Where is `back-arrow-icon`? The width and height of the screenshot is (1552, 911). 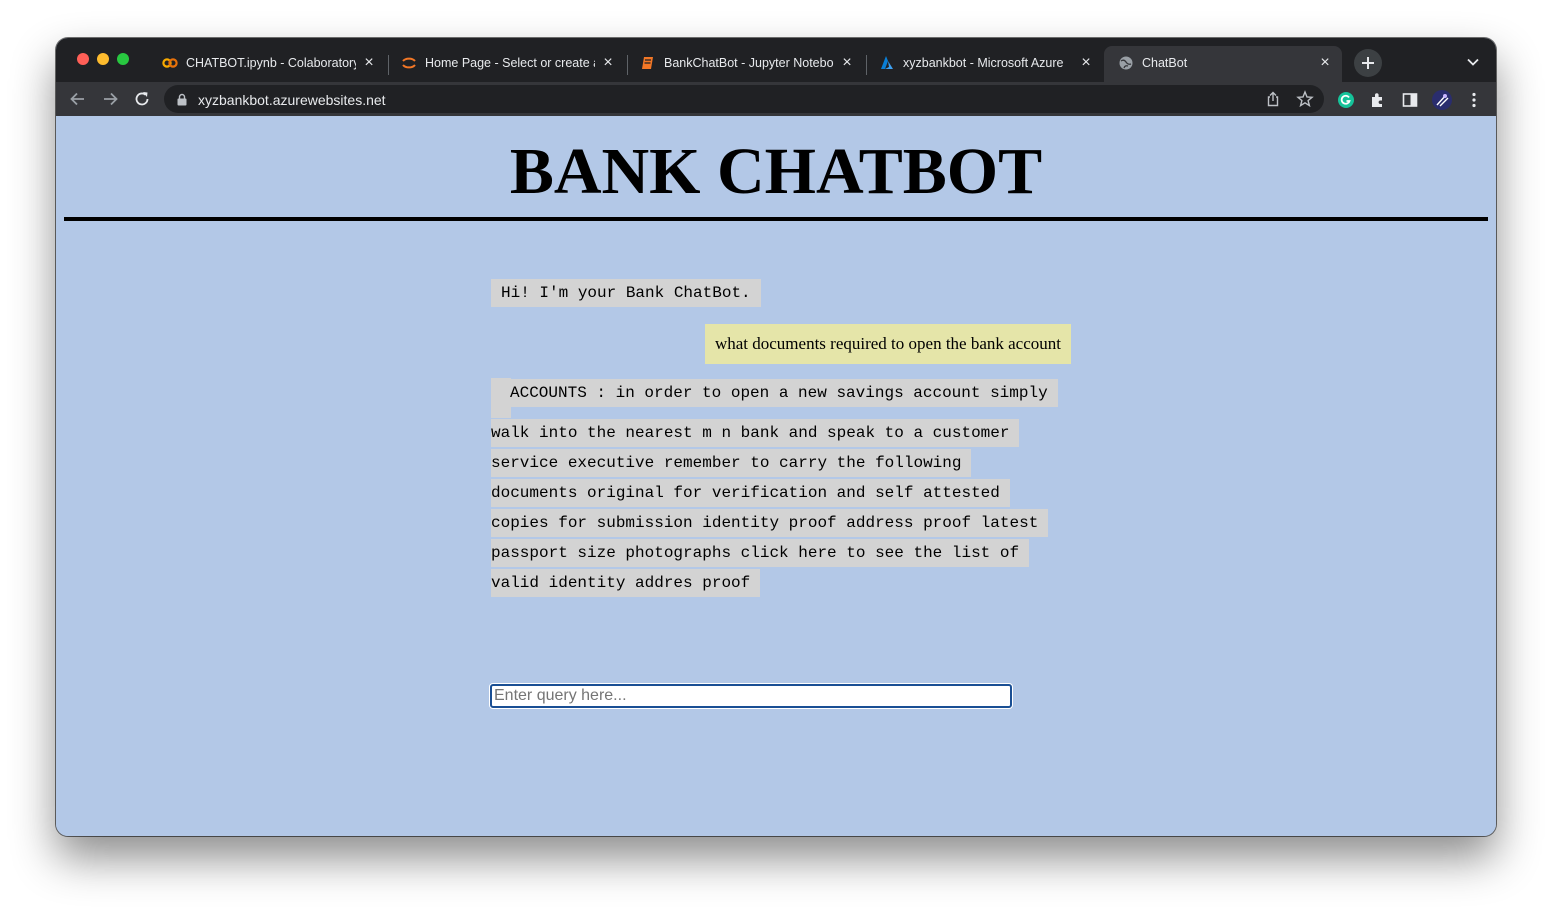 back-arrow-icon is located at coordinates (78, 99).